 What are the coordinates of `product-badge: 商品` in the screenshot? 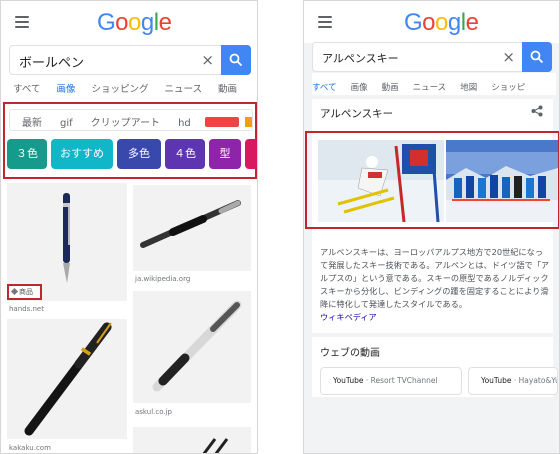 It's located at (24, 292).